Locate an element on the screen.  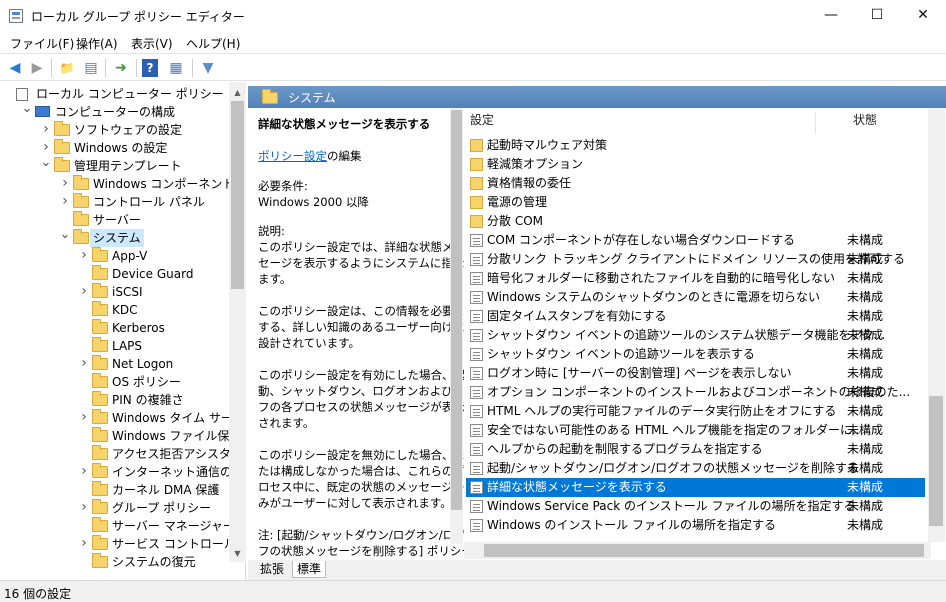
tree-item: カーネル DMA 保護 is located at coordinates (114, 490).